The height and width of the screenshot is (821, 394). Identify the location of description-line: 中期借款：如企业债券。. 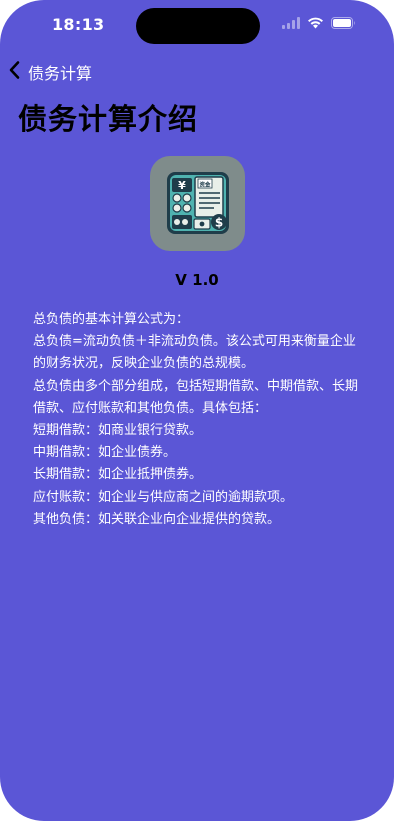
(105, 453).